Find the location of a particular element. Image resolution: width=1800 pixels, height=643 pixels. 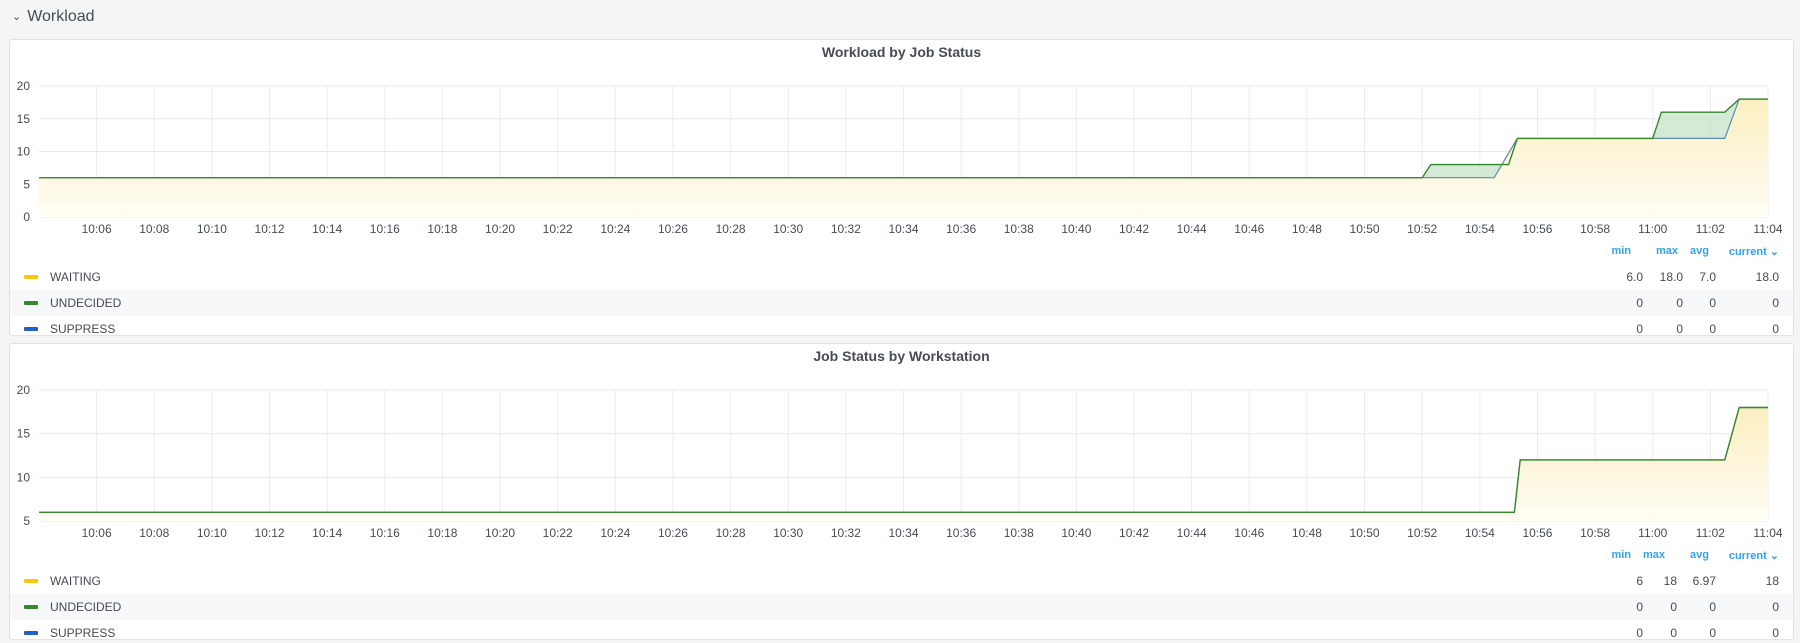

row-header-workload: ⌄ Workload is located at coordinates (53, 17).